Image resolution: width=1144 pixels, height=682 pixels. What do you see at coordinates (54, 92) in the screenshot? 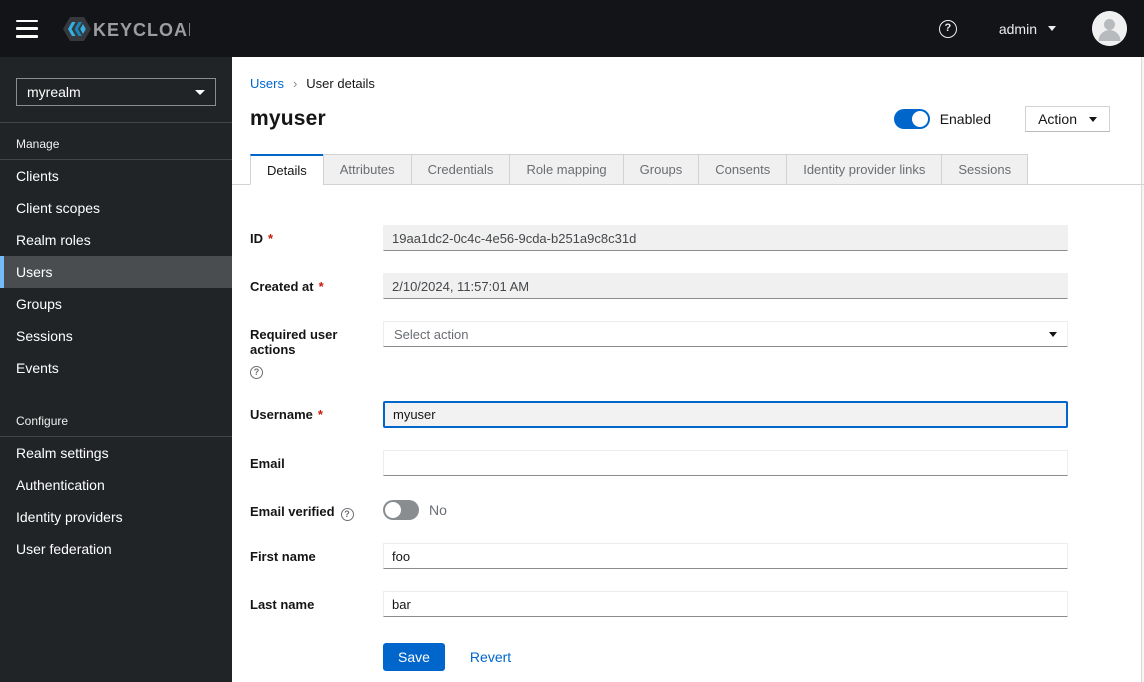
I see `realm-selector-value: myrealm` at bounding box center [54, 92].